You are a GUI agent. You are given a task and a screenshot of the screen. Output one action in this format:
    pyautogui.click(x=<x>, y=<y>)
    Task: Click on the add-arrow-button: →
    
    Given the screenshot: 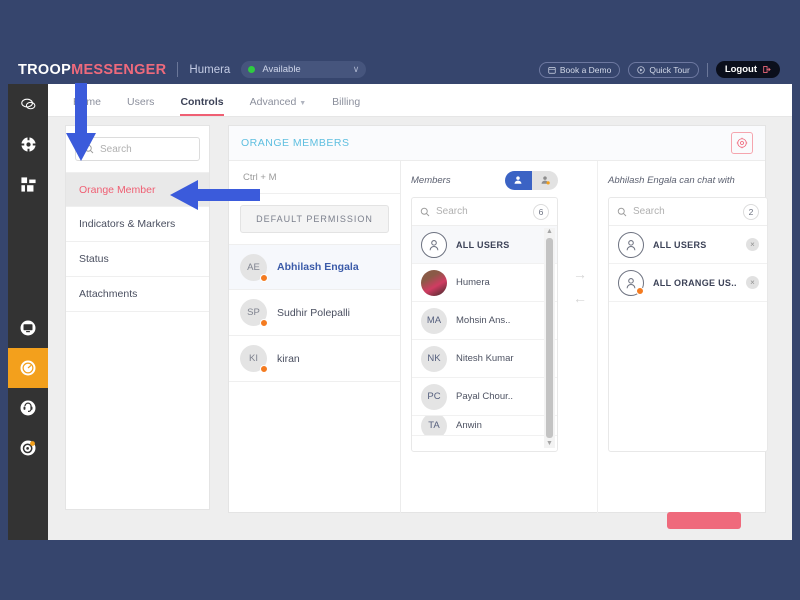 What is the action you would take?
    pyautogui.click(x=580, y=274)
    